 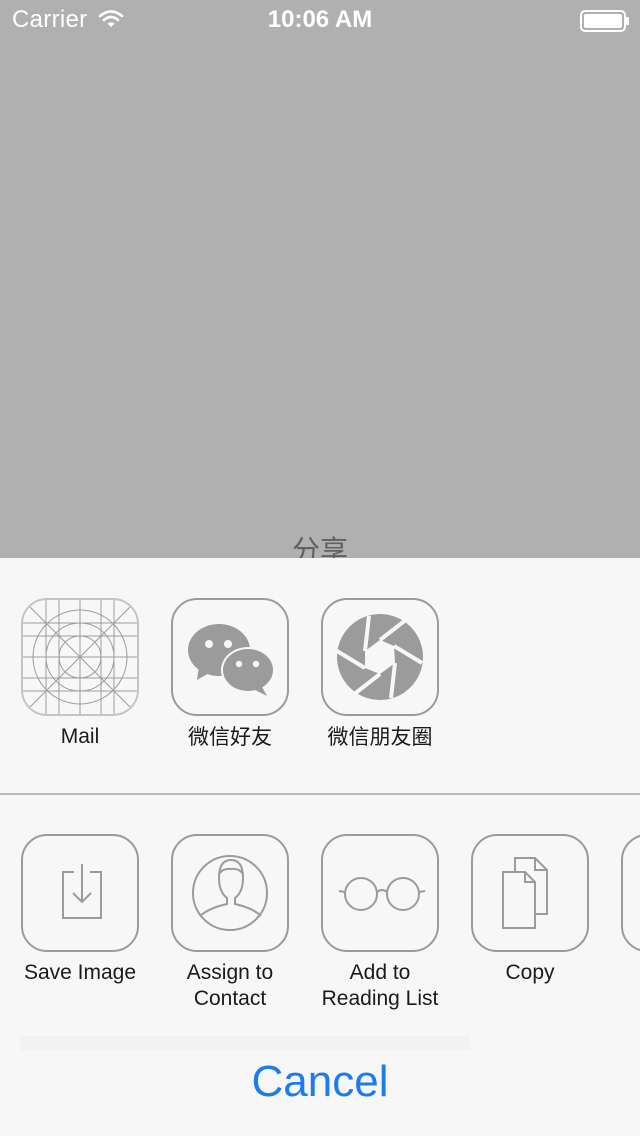 I want to click on cancel-button: Cancel, so click(x=320, y=1082).